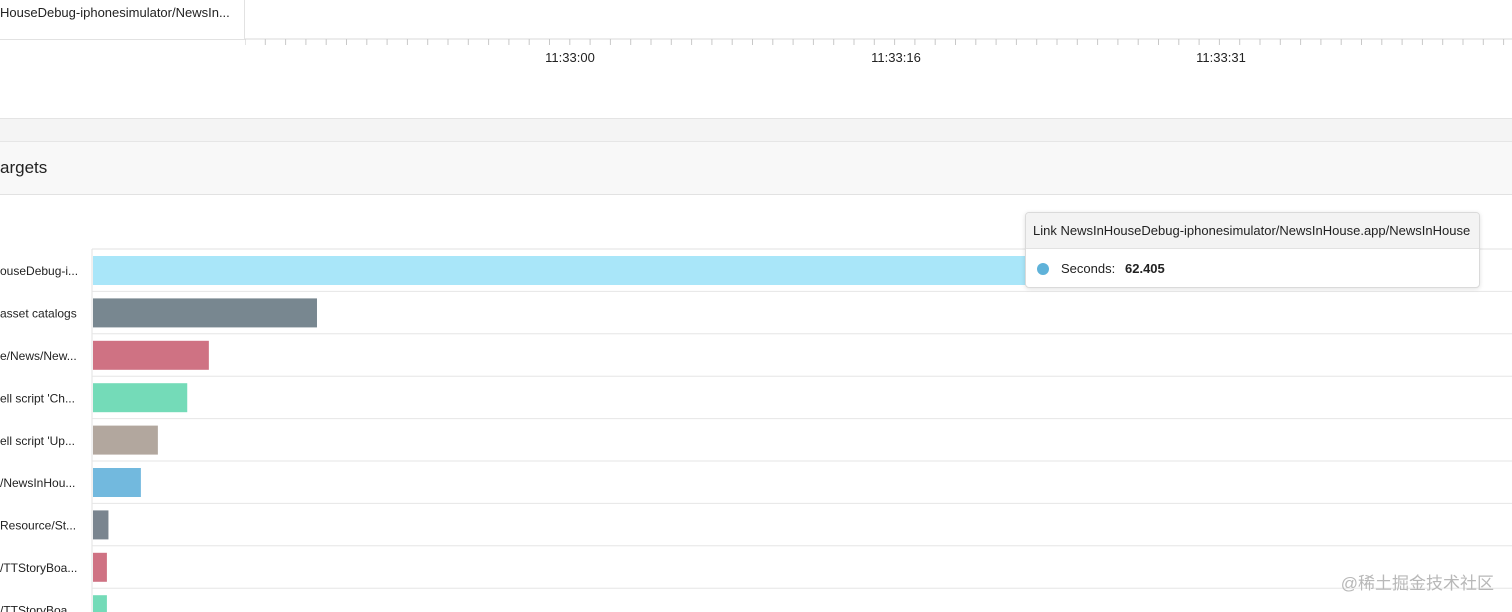  I want to click on section-title: argets, so click(24, 167).